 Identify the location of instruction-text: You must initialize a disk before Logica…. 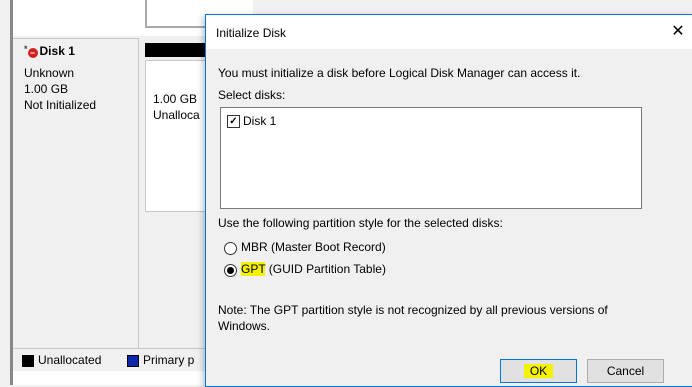
(399, 73).